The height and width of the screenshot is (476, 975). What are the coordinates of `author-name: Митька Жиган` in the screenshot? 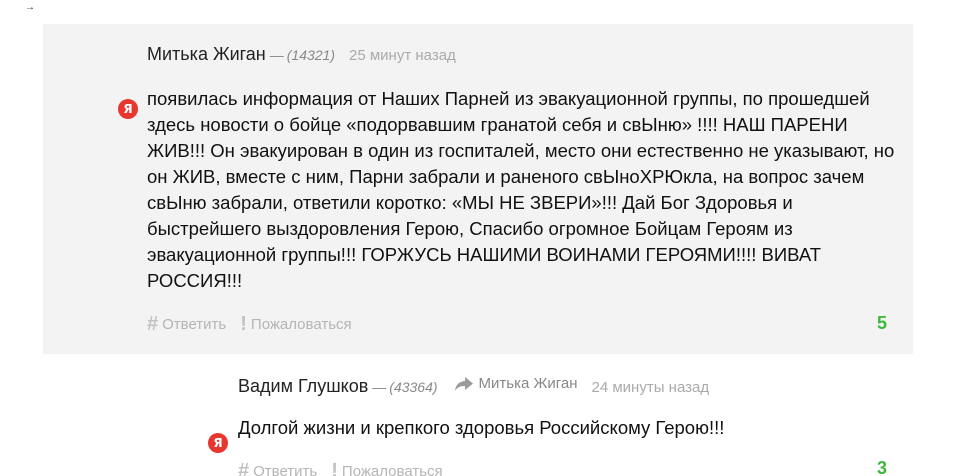 It's located at (206, 54).